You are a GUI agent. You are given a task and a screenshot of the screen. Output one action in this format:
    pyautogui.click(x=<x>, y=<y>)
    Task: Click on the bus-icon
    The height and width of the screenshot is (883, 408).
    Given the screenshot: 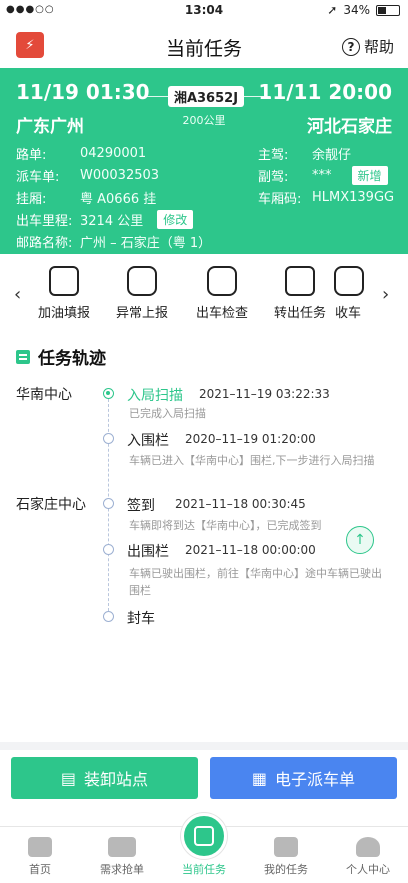 What is the action you would take?
    pyautogui.click(x=204, y=836)
    